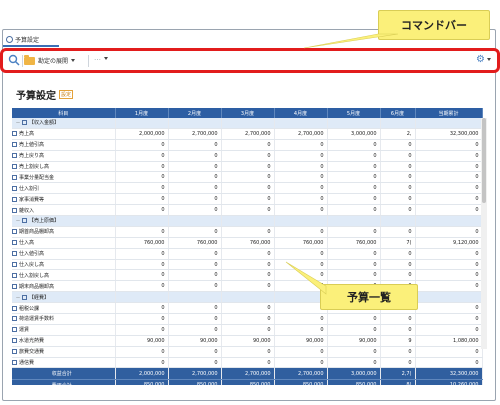 Image resolution: width=500 pixels, height=405 pixels. What do you see at coordinates (449, 113) in the screenshot?
I see `column-header: 当期累計` at bounding box center [449, 113].